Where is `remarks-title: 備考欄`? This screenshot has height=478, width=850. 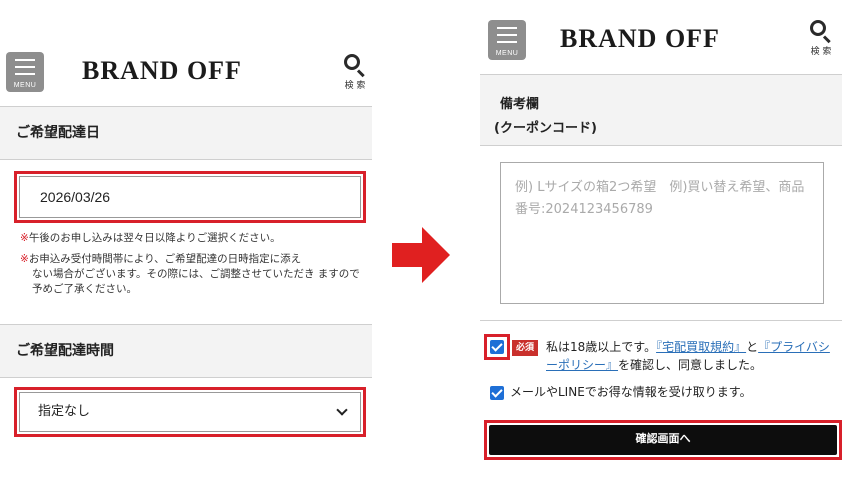
remarks-title: 備考欄 is located at coordinates (520, 104).